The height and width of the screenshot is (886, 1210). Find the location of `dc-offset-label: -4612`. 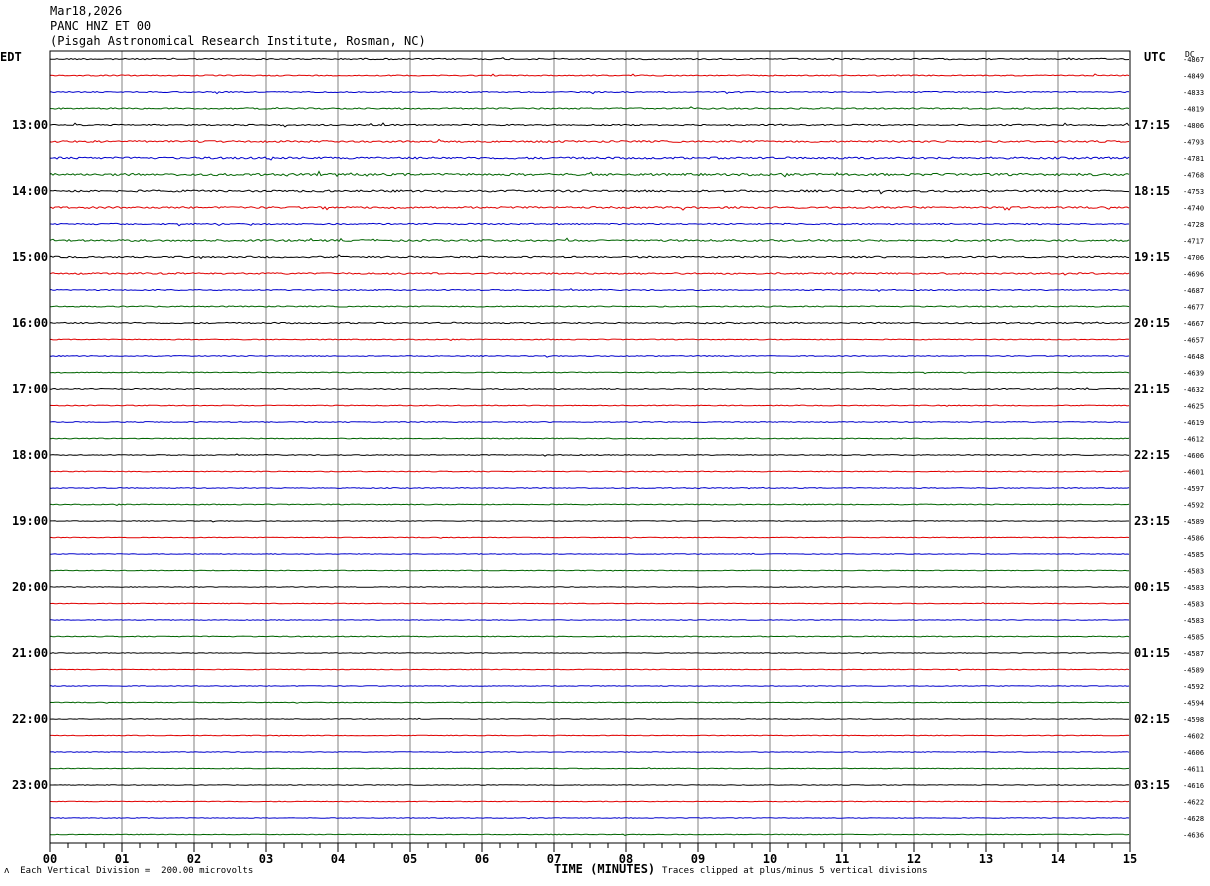

dc-offset-label: -4612 is located at coordinates (1193, 440).